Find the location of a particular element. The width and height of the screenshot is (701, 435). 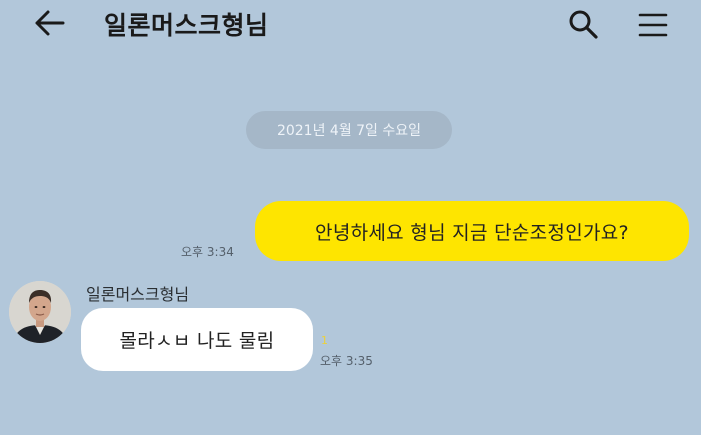

outgoing-message-bubble: 안녕하세요 형님 지금 단순조정인가요? is located at coordinates (472, 231).